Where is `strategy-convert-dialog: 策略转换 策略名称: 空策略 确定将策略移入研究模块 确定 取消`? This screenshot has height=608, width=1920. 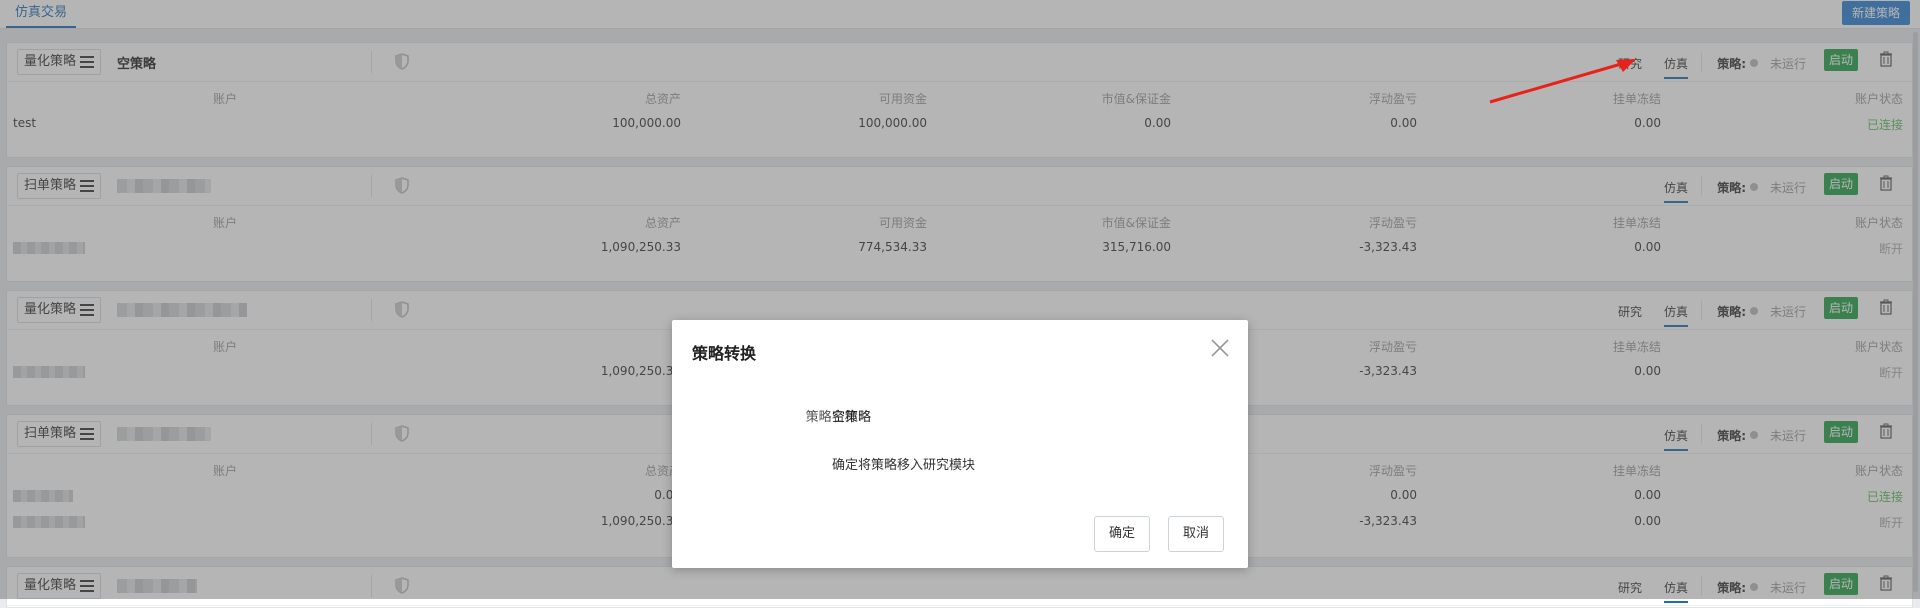 strategy-convert-dialog: 策略转换 策略名称: 空策略 确定将策略移入研究模块 确定 取消 is located at coordinates (960, 444).